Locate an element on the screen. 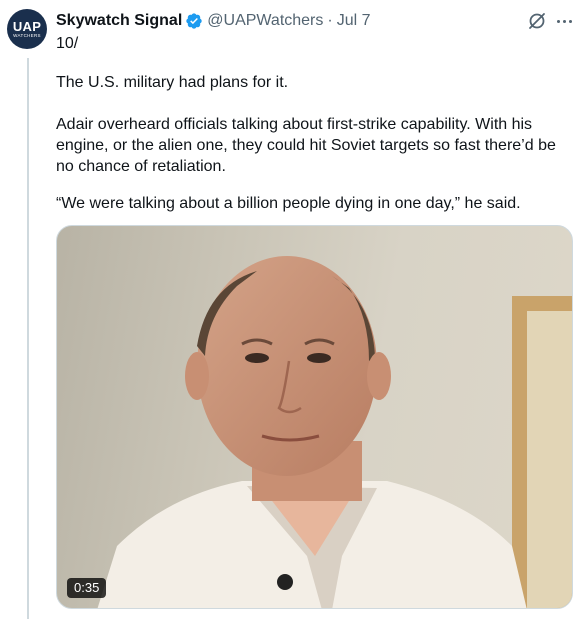  video-duration: 0:35 is located at coordinates (87, 588).